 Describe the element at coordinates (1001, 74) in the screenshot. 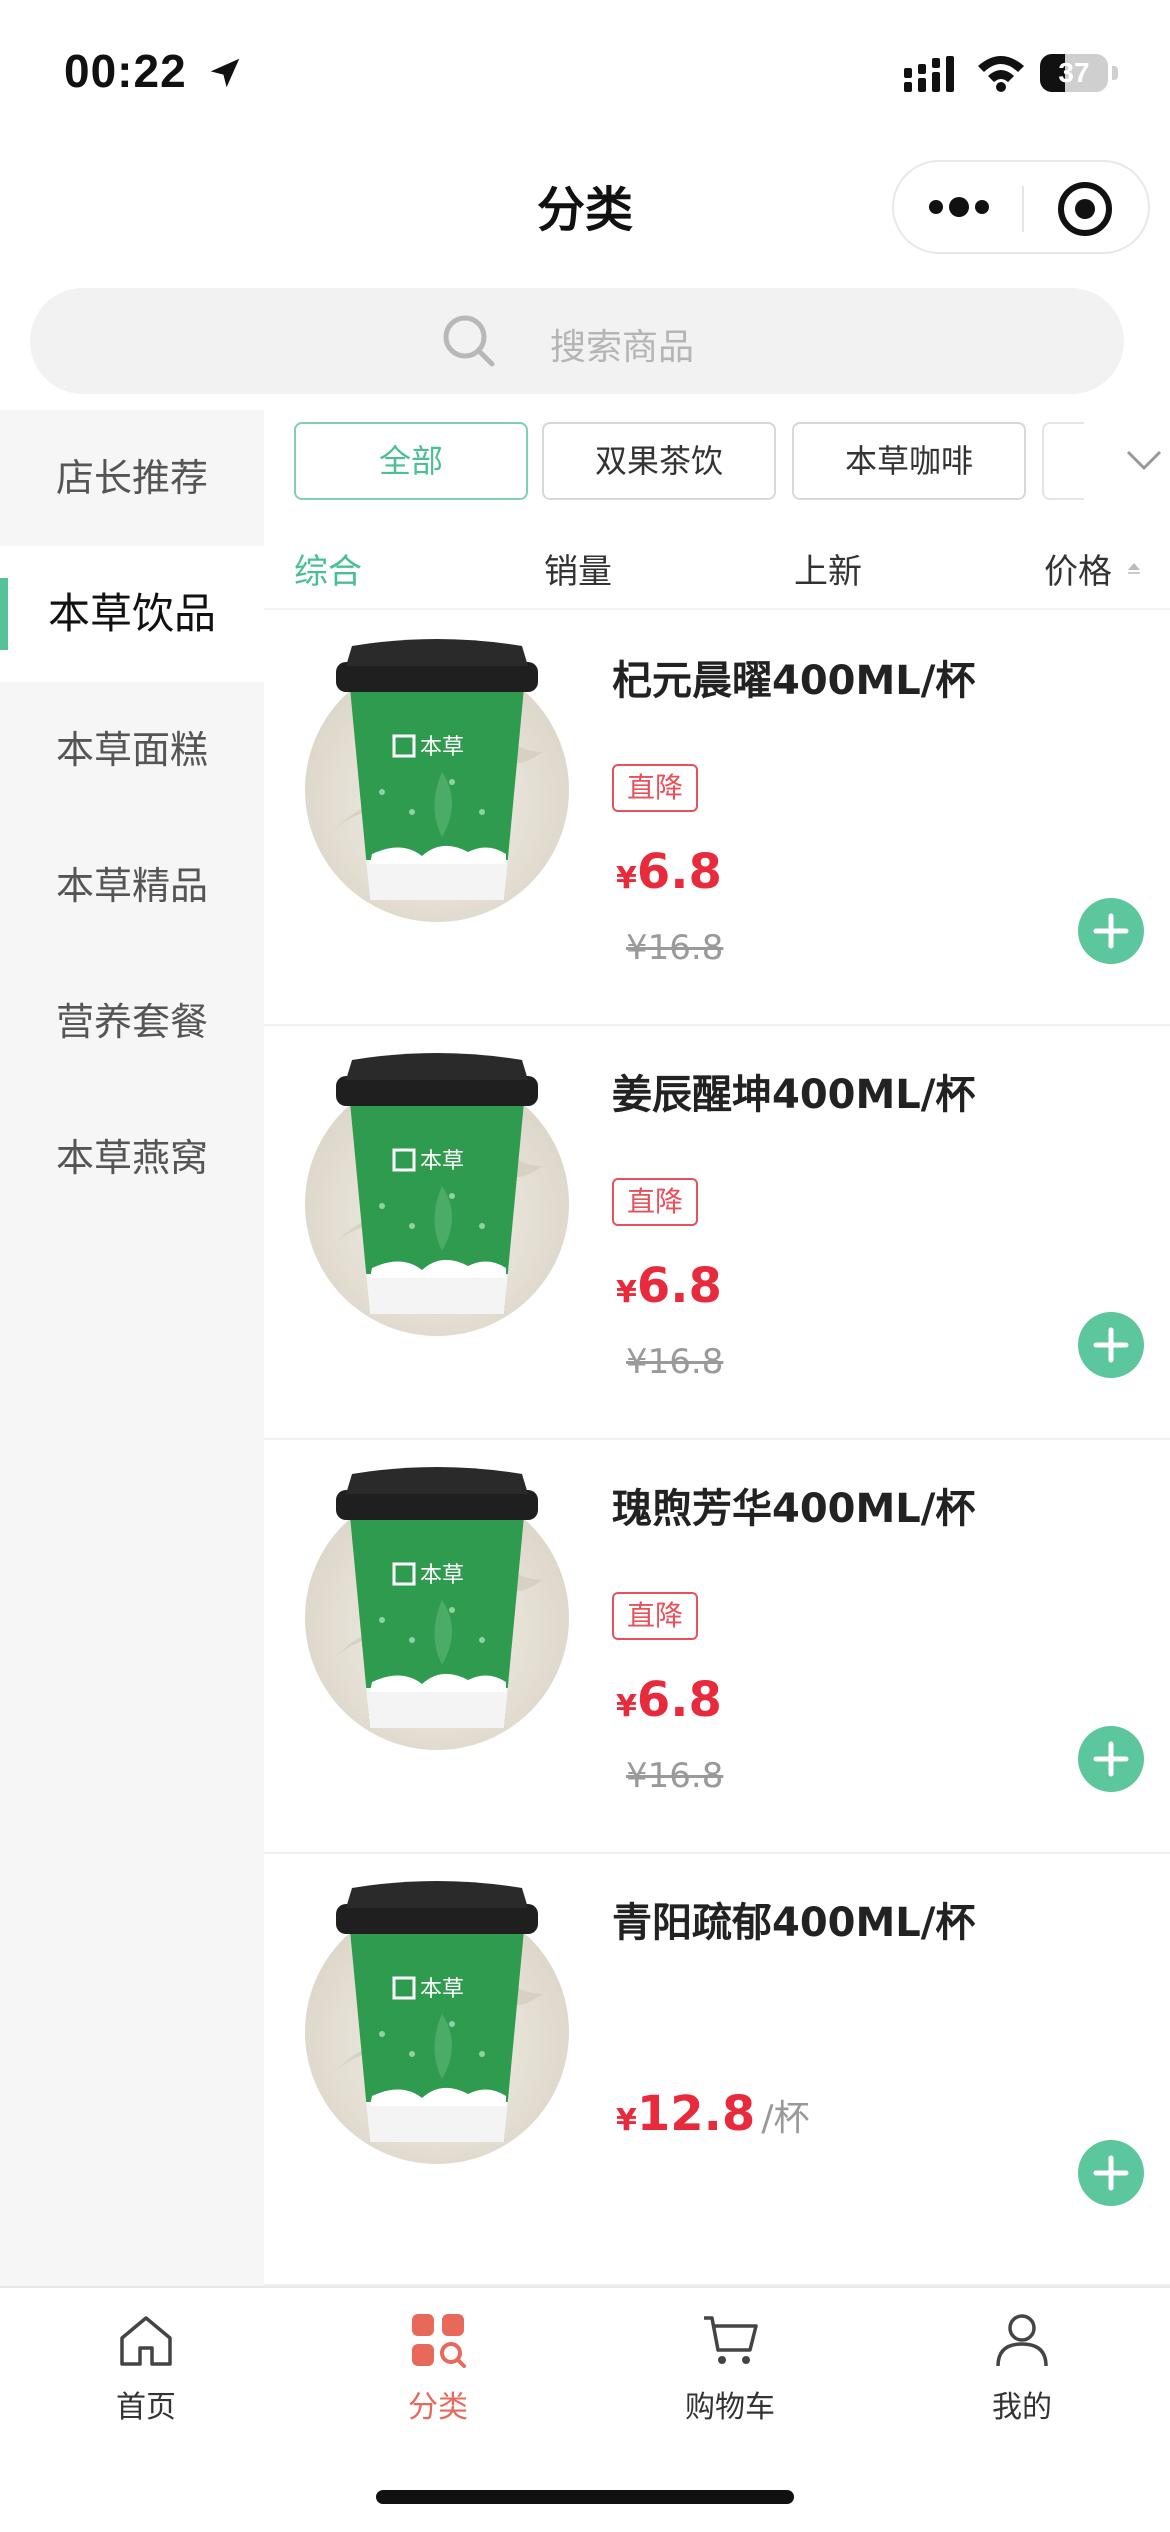

I see `wifi-icon` at that location.